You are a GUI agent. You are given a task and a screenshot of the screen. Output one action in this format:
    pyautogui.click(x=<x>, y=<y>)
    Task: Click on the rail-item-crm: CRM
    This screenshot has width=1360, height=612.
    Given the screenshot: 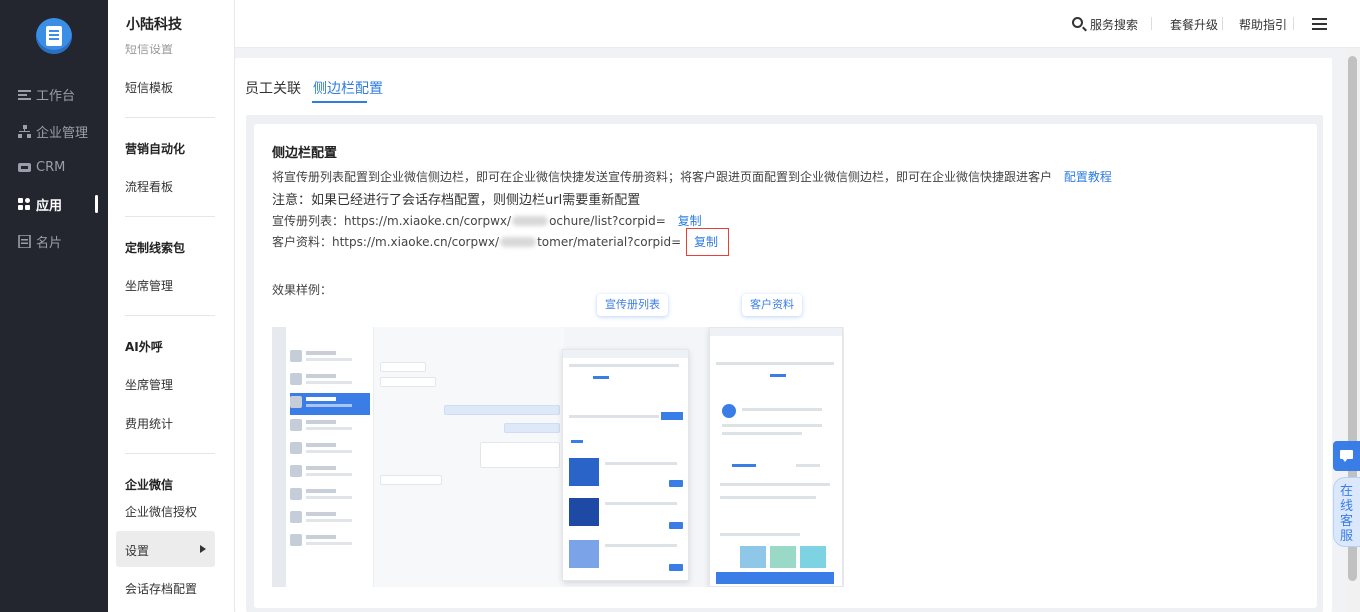 What is the action you would take?
    pyautogui.click(x=41, y=167)
    